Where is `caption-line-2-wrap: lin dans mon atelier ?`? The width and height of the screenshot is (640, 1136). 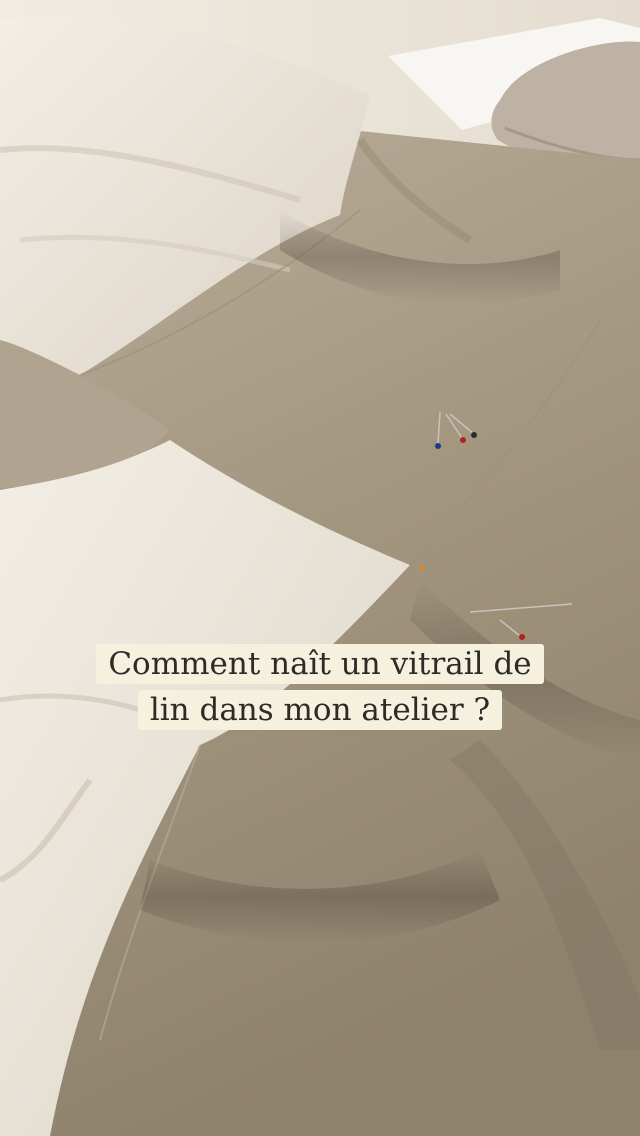
caption-line-2-wrap: lin dans mon atelier ? is located at coordinates (320, 710).